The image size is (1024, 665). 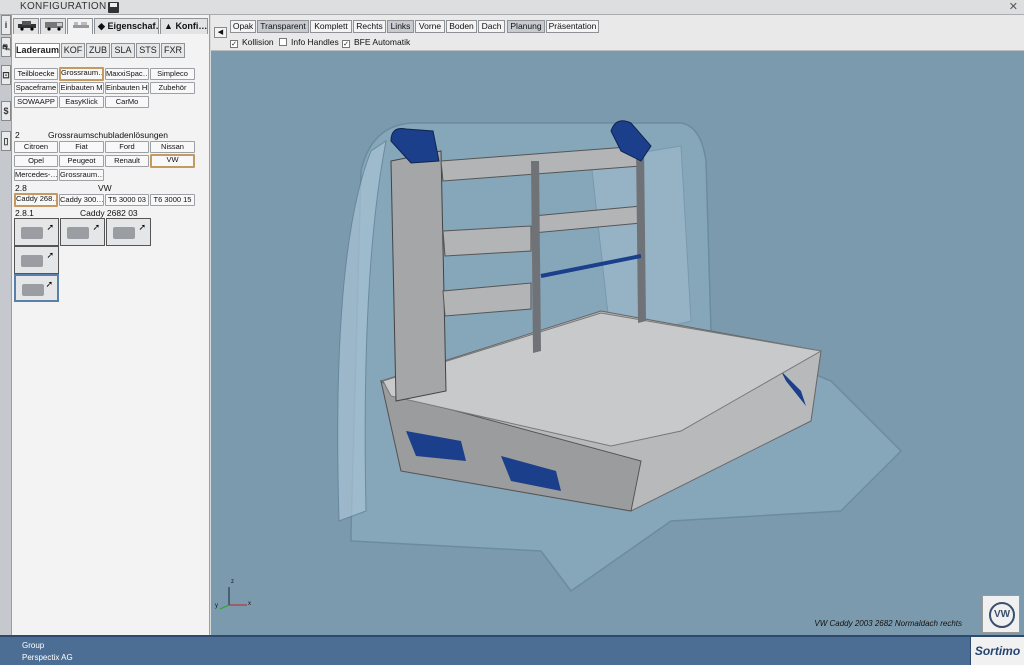 I want to click on tab-car, so click(x=26, y=26).